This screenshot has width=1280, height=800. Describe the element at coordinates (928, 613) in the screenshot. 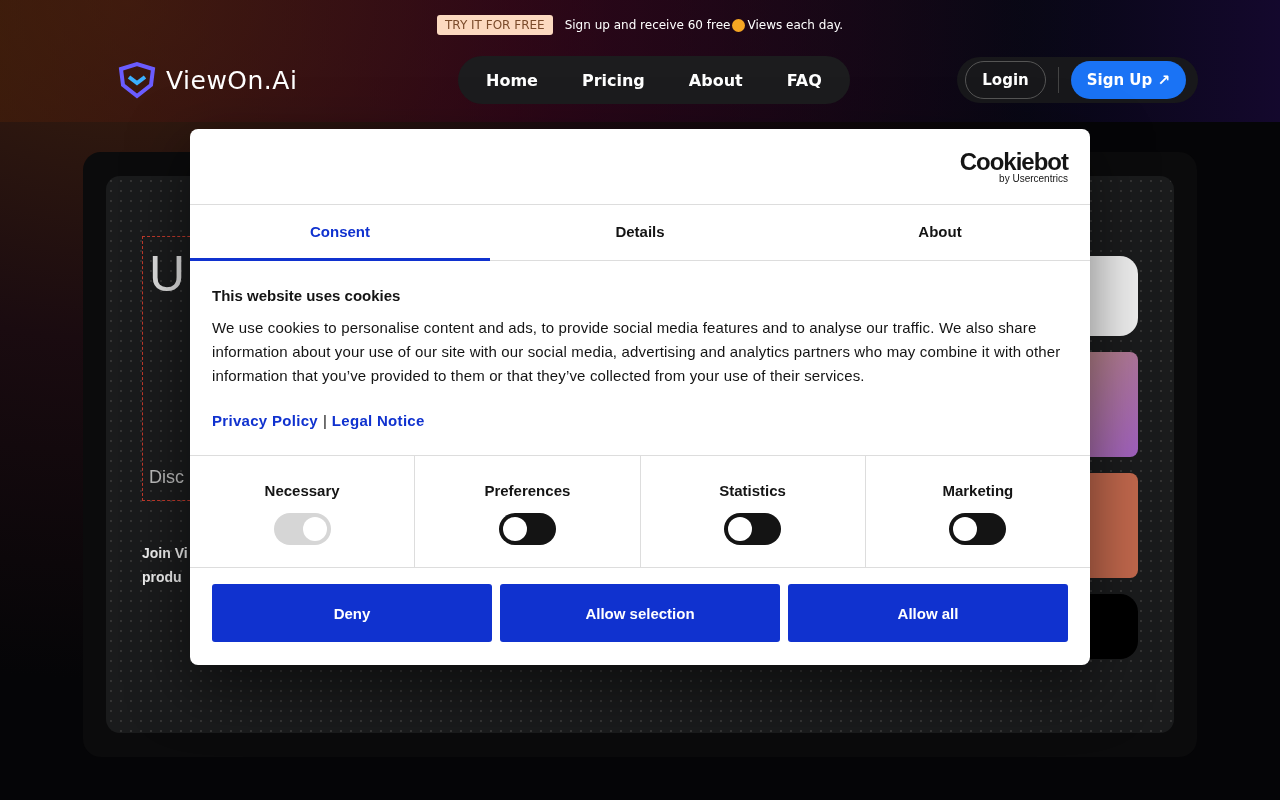

I see `consent-button: Allow all` at that location.